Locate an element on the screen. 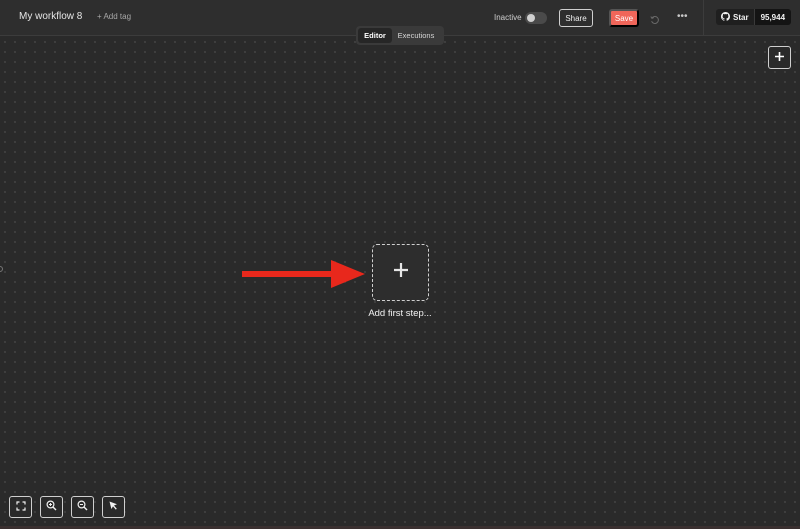 The height and width of the screenshot is (529, 800). pointer-mode-button is located at coordinates (113, 507).